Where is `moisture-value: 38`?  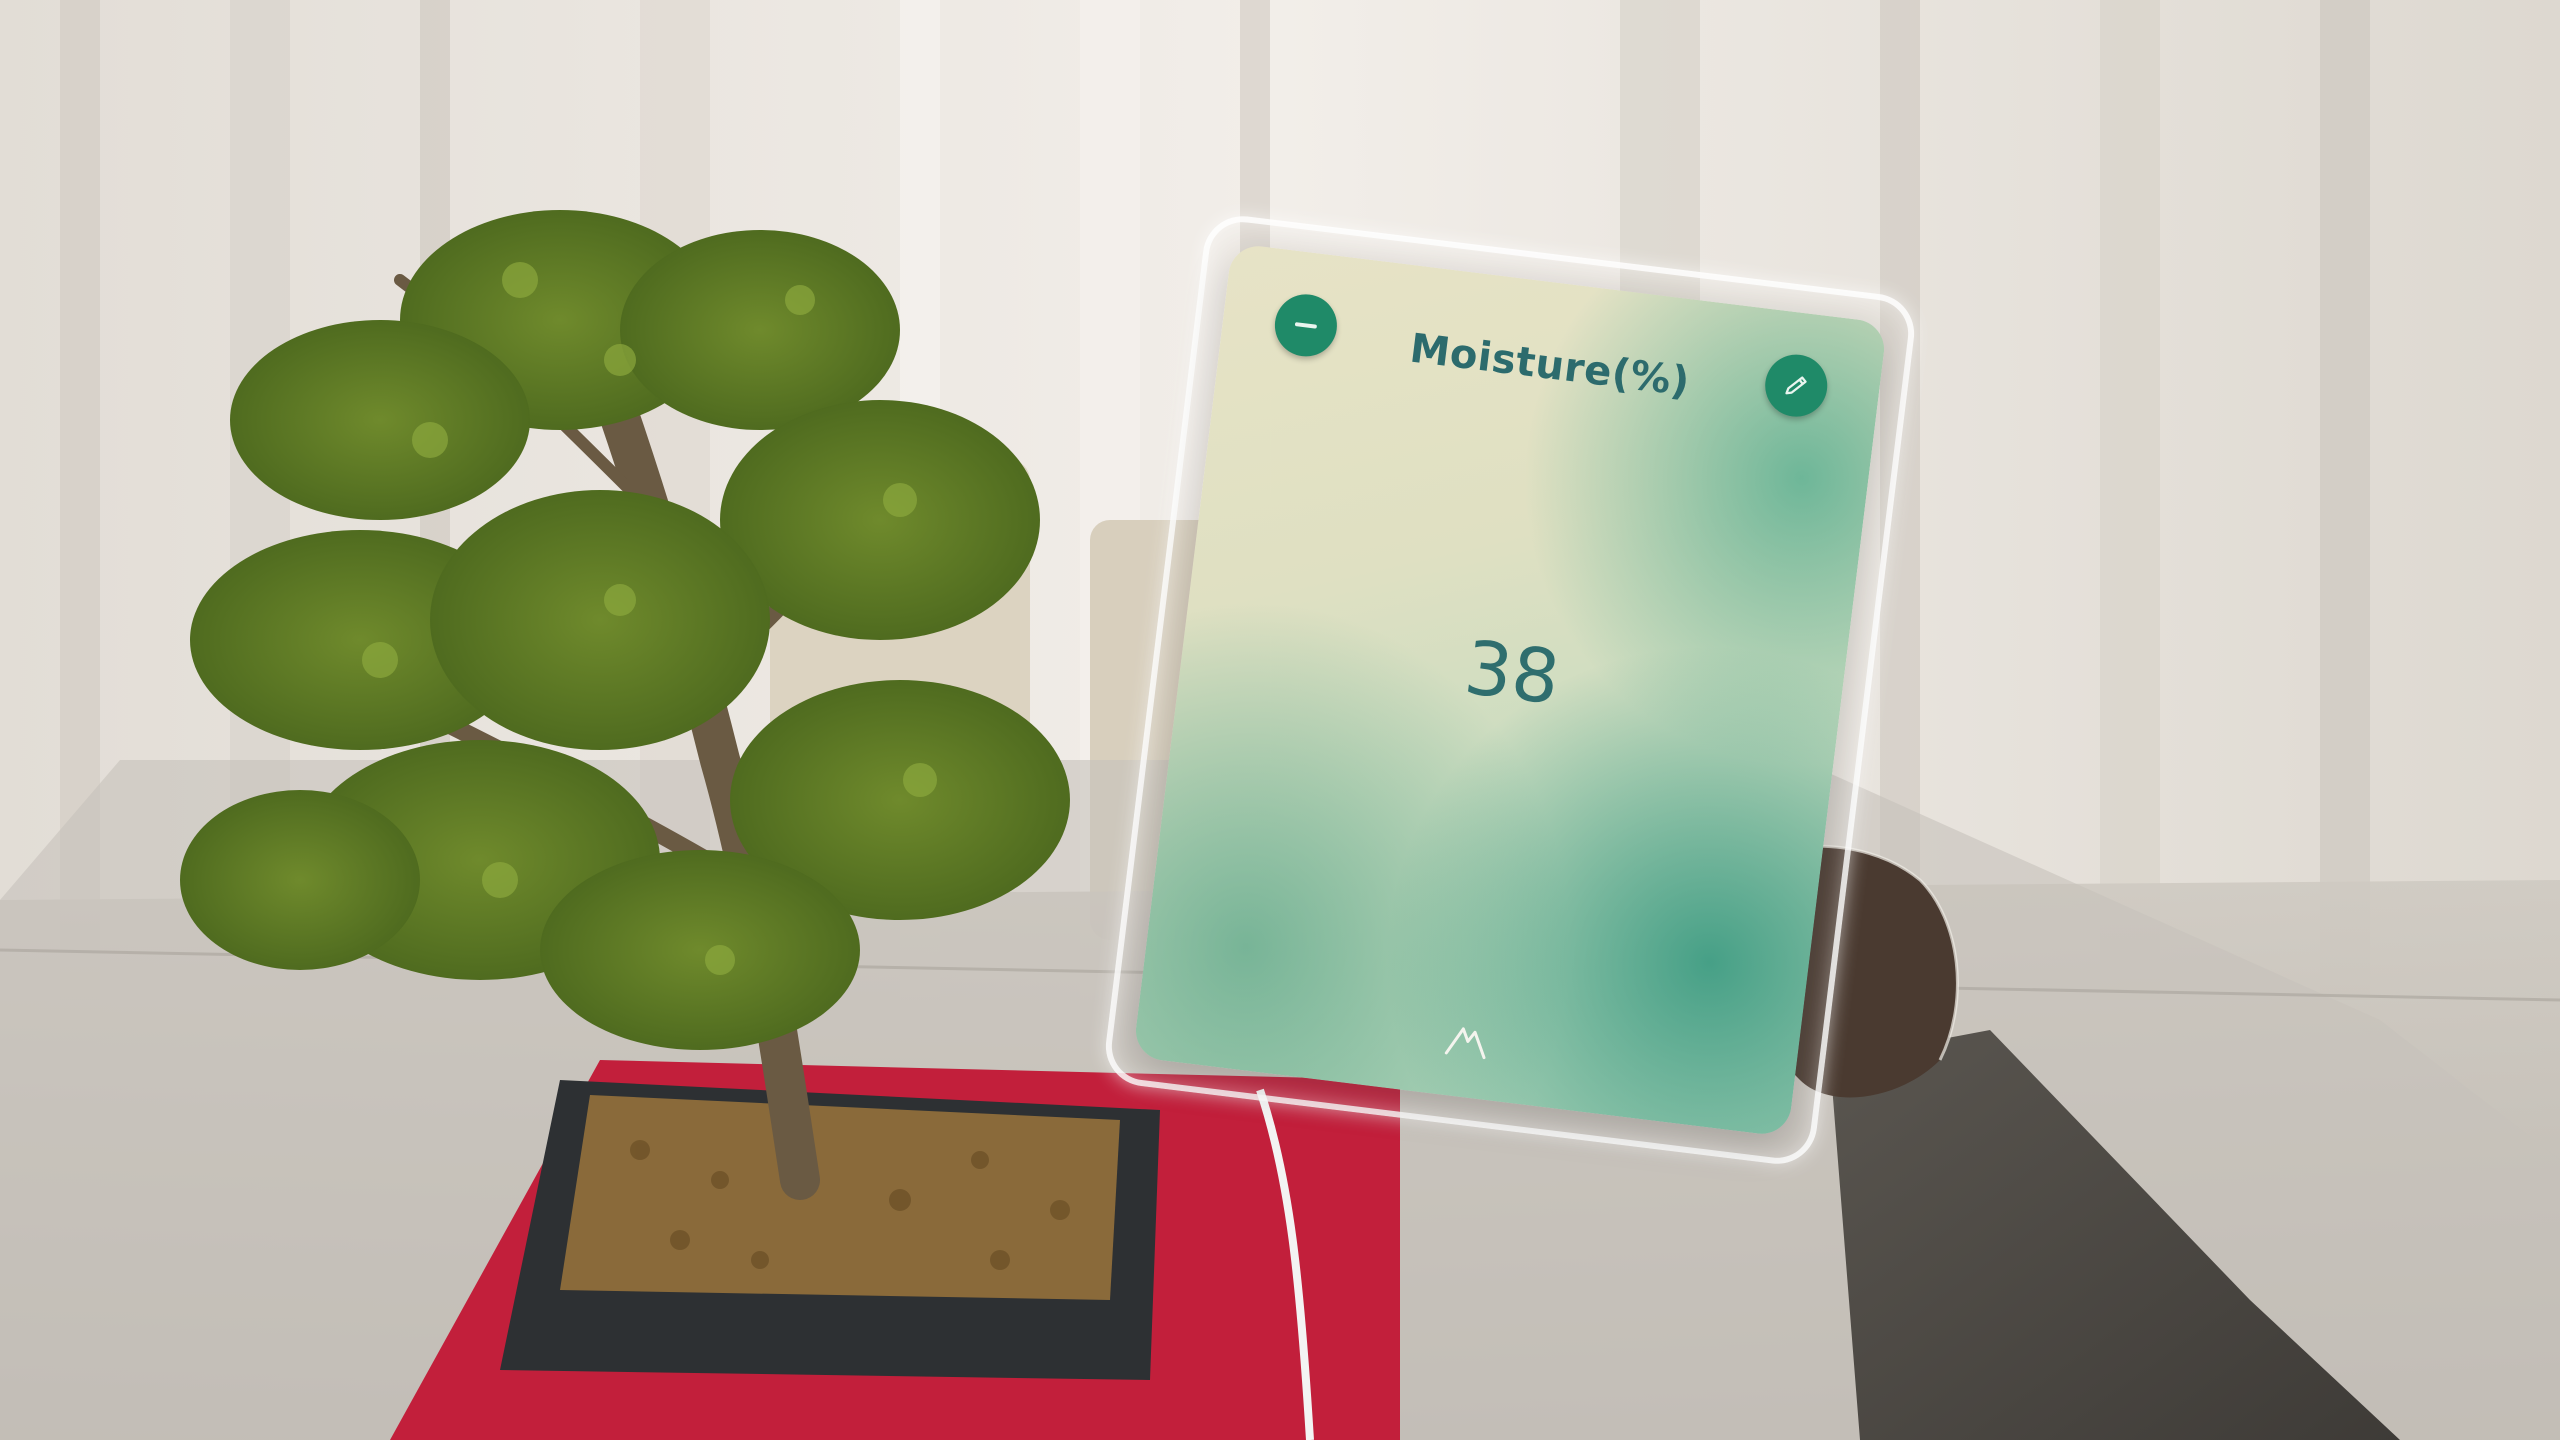
moisture-value: 38 is located at coordinates (1512, 673).